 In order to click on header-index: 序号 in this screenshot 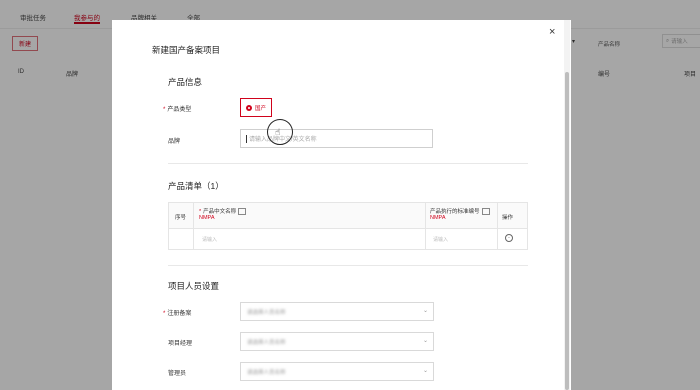, I will do `click(181, 218)`.